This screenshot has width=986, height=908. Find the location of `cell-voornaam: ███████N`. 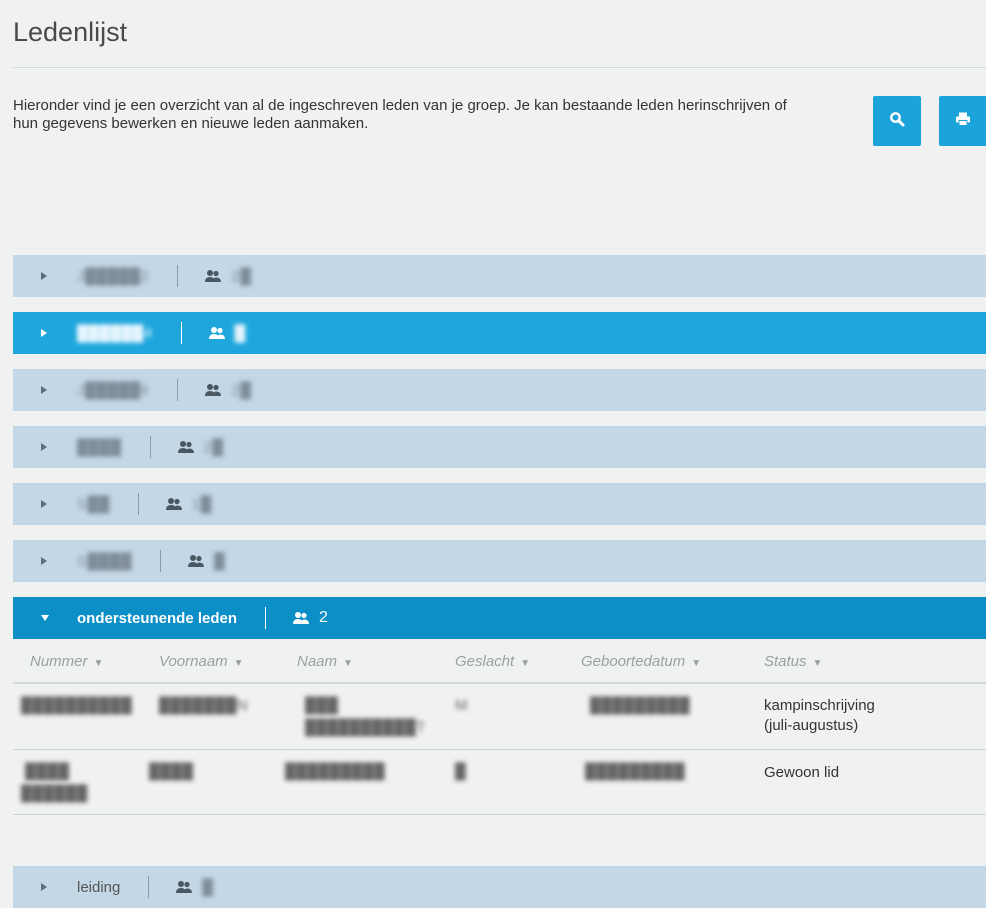

cell-voornaam: ███████N is located at coordinates (204, 705).